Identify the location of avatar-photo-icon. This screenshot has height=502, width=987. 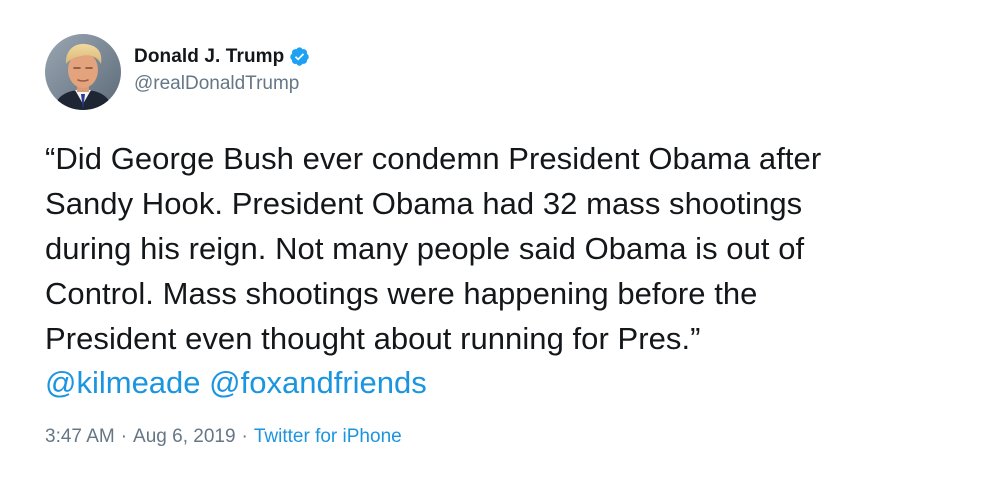
(83, 72).